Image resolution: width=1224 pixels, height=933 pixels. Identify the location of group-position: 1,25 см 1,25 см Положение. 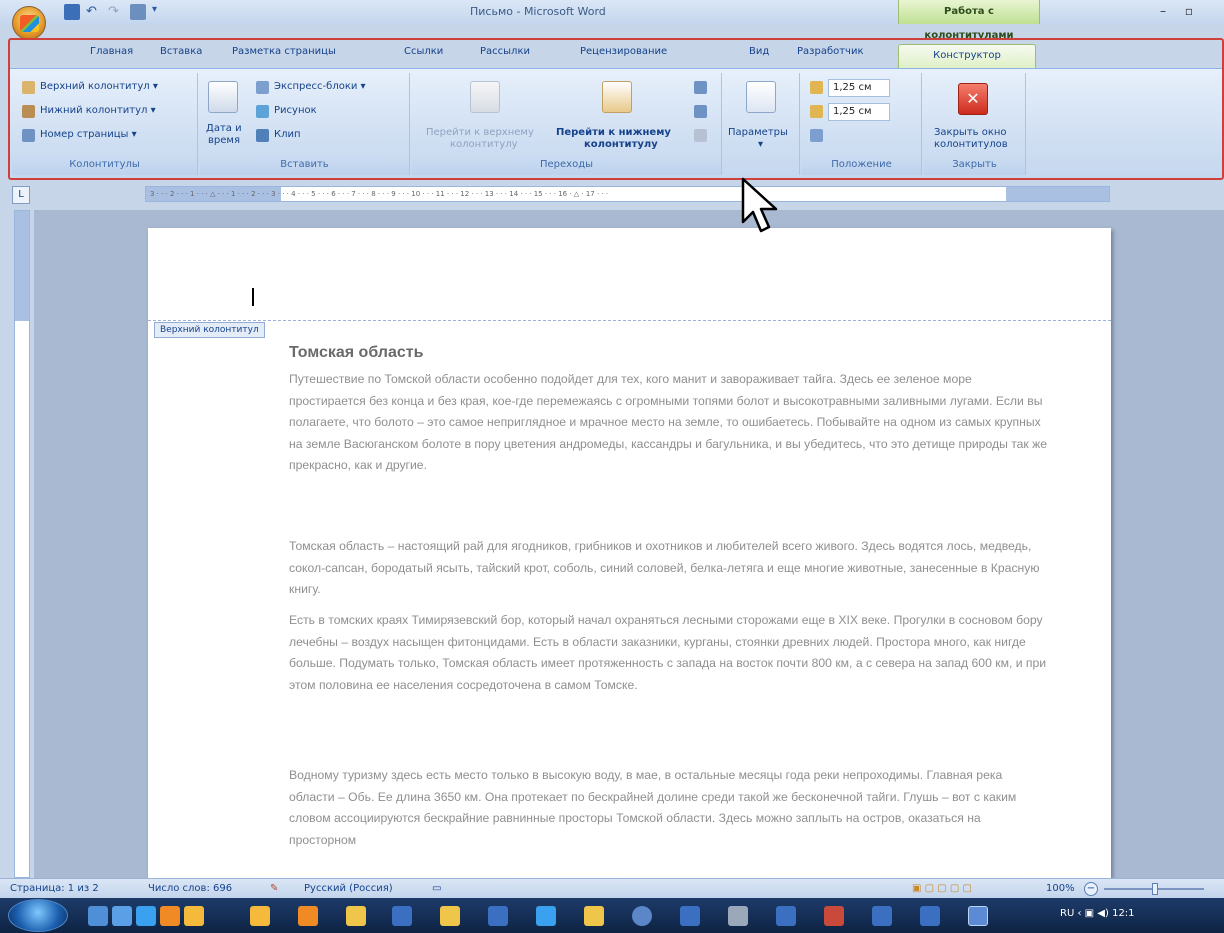
(862, 124).